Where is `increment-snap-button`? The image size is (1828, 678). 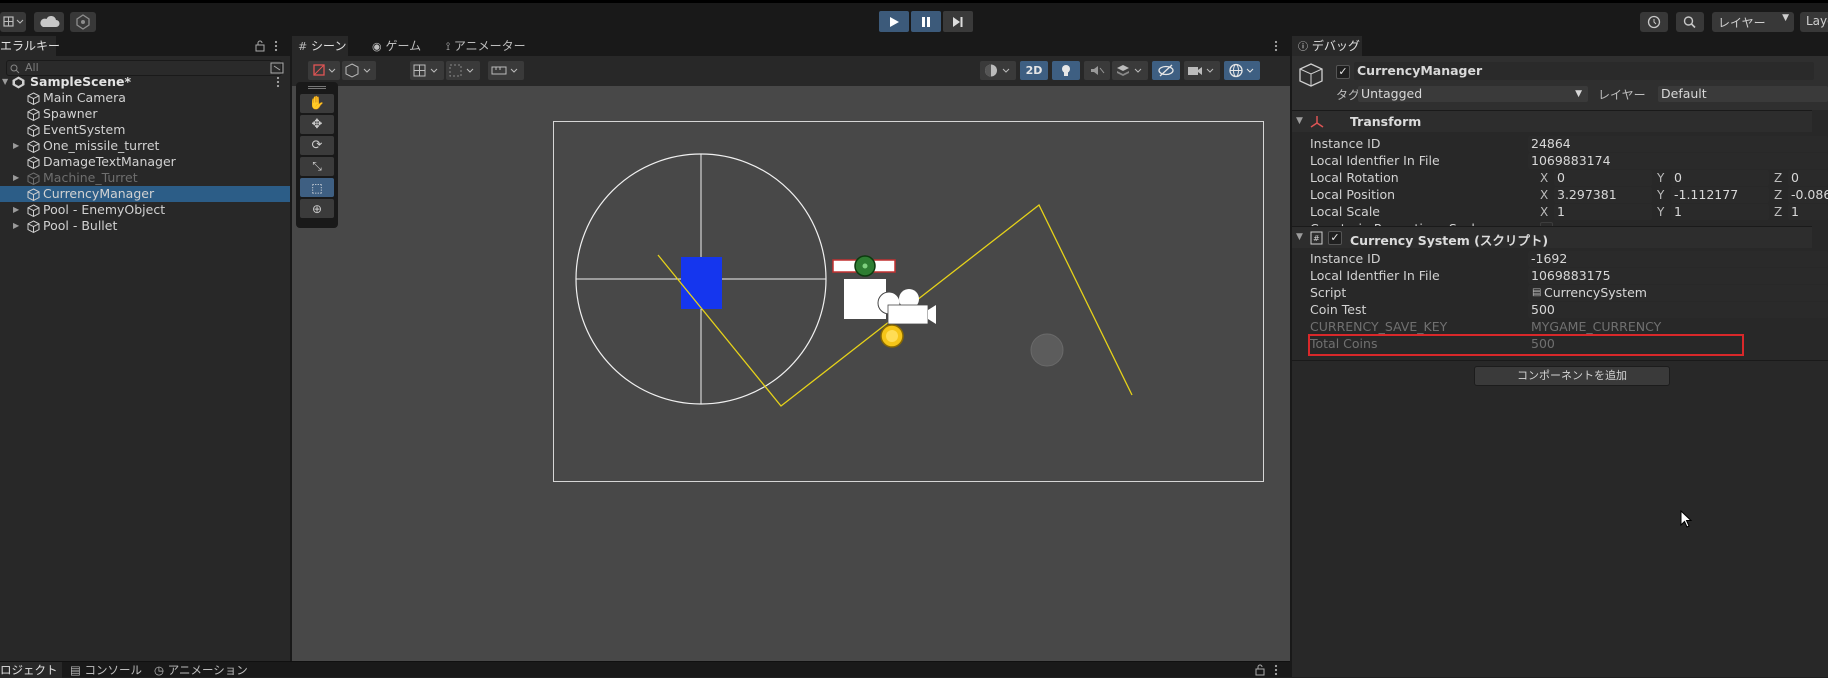
increment-snap-button is located at coordinates (463, 70).